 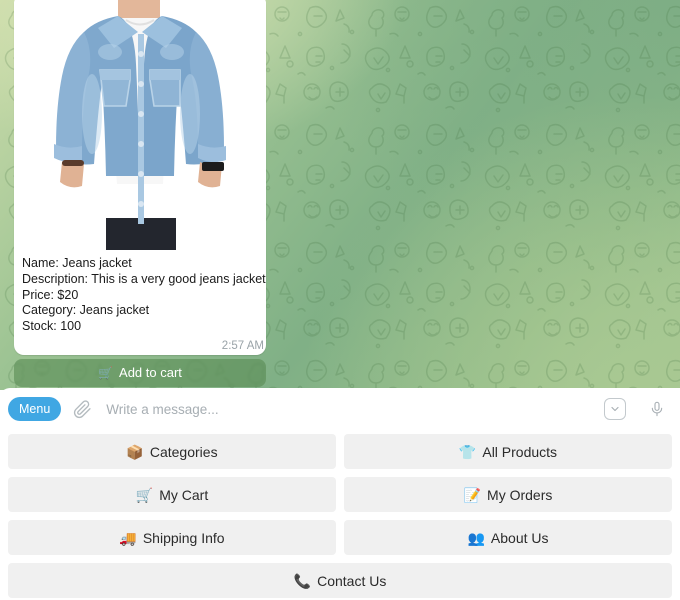 I want to click on keyboard-button-my-cart: 🛒 My Cart, so click(x=172, y=494).